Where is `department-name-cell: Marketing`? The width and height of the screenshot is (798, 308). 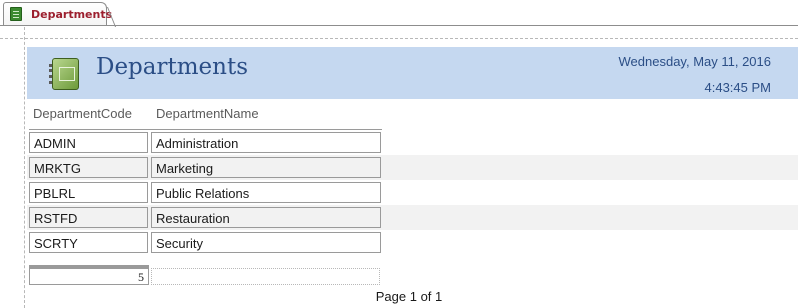 department-name-cell: Marketing is located at coordinates (266, 167).